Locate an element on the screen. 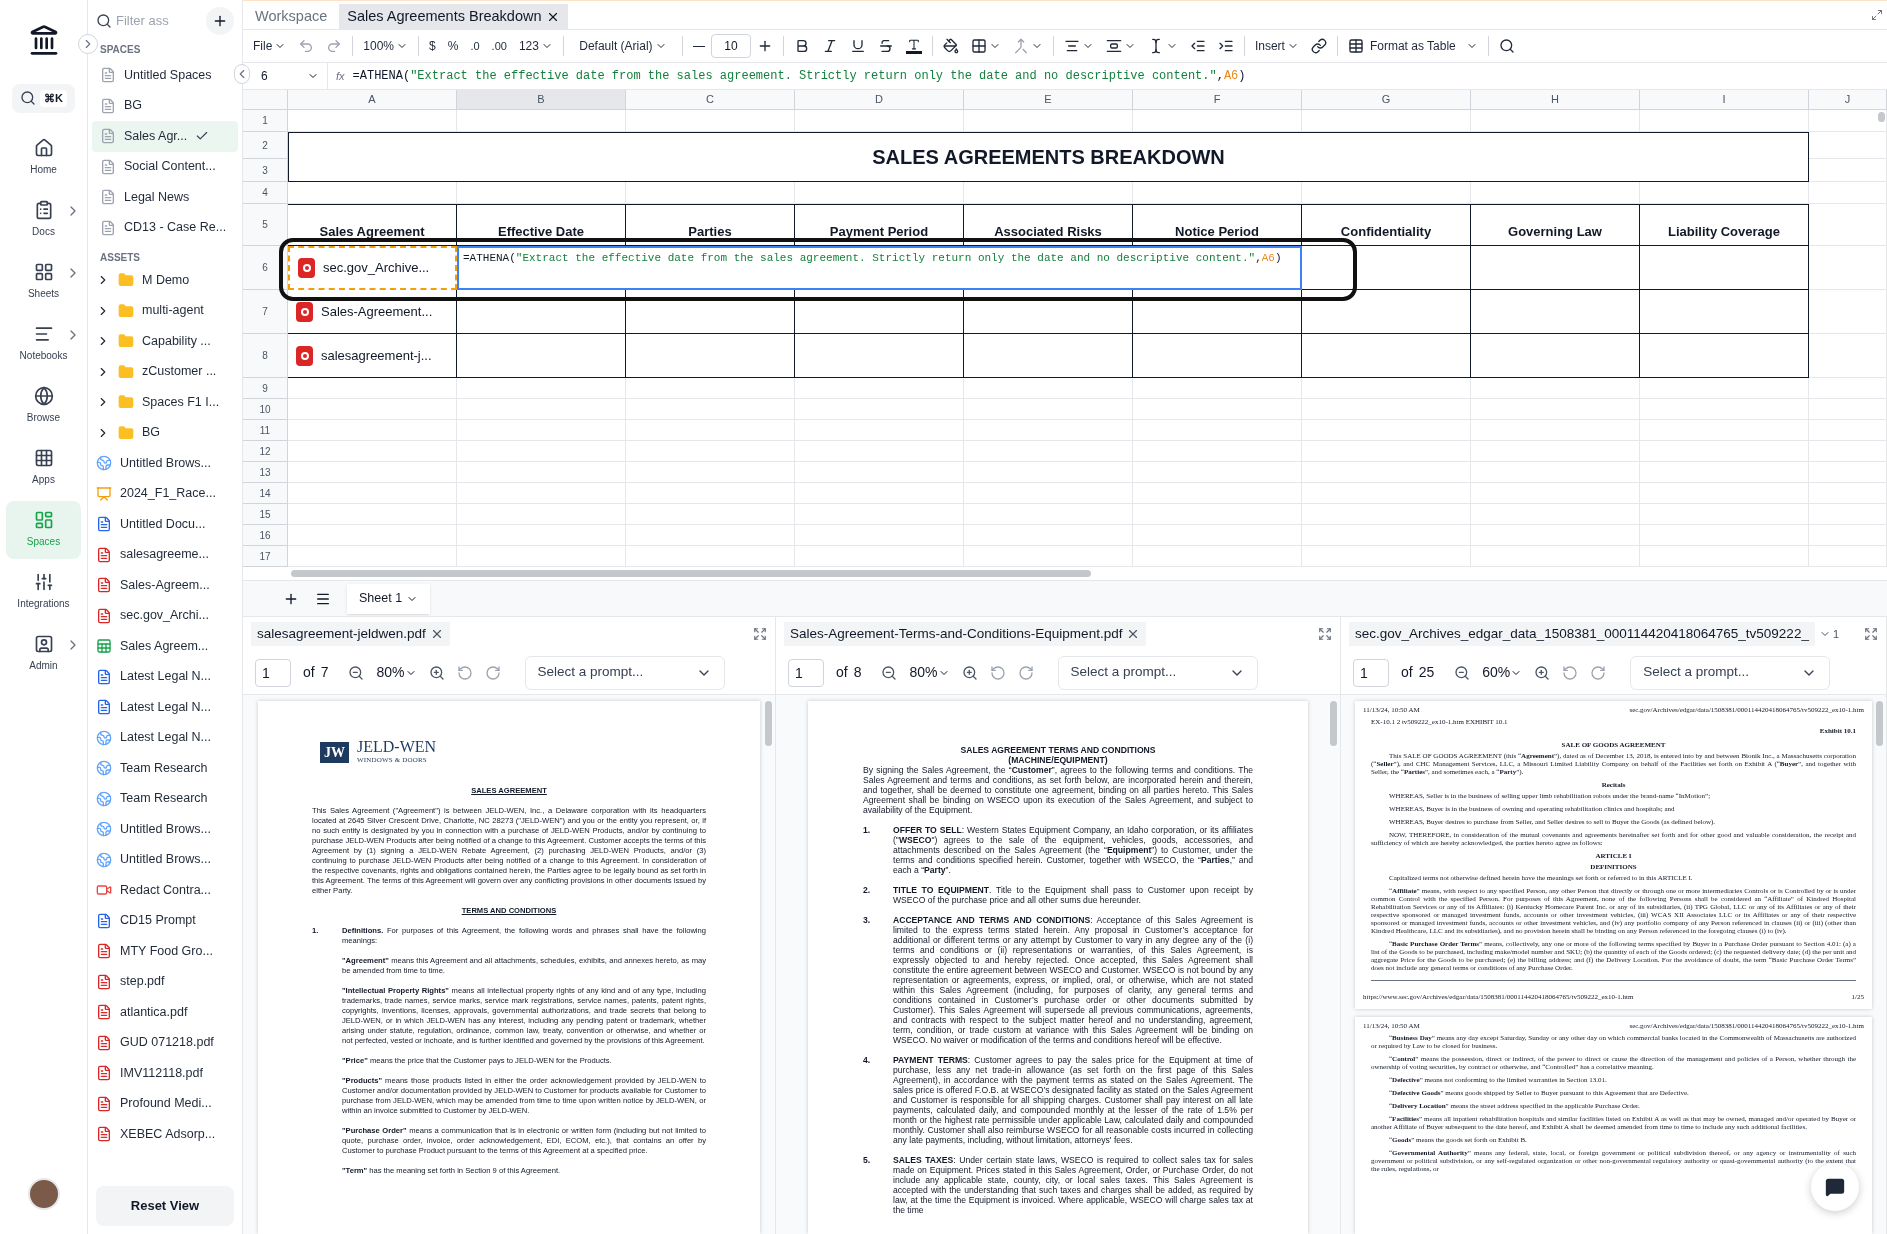 This screenshot has height=1234, width=1887. asset-item: Team Research is located at coordinates (165, 798).